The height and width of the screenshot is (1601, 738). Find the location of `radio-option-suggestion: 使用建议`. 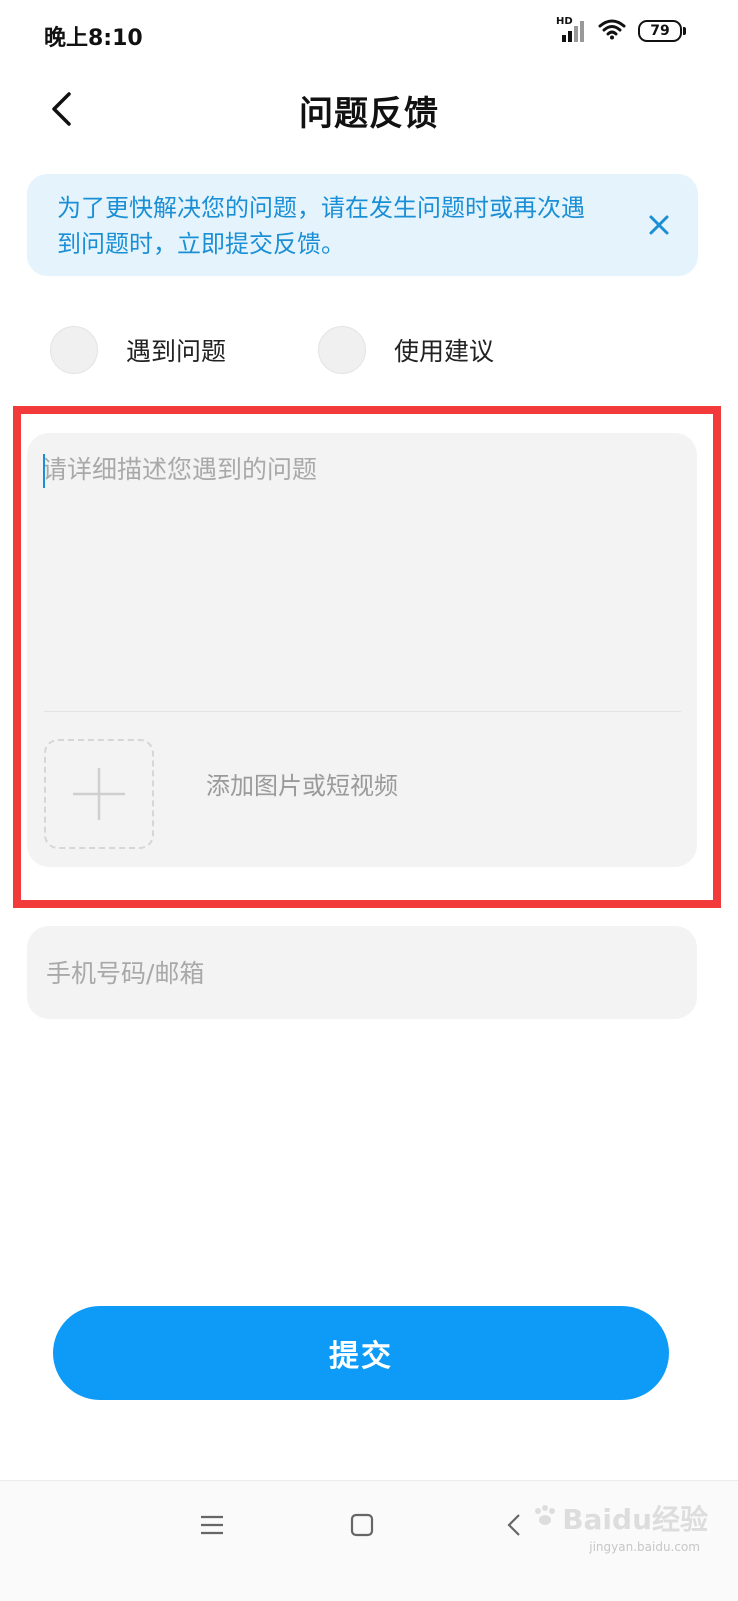

radio-option-suggestion: 使用建议 is located at coordinates (406, 350).